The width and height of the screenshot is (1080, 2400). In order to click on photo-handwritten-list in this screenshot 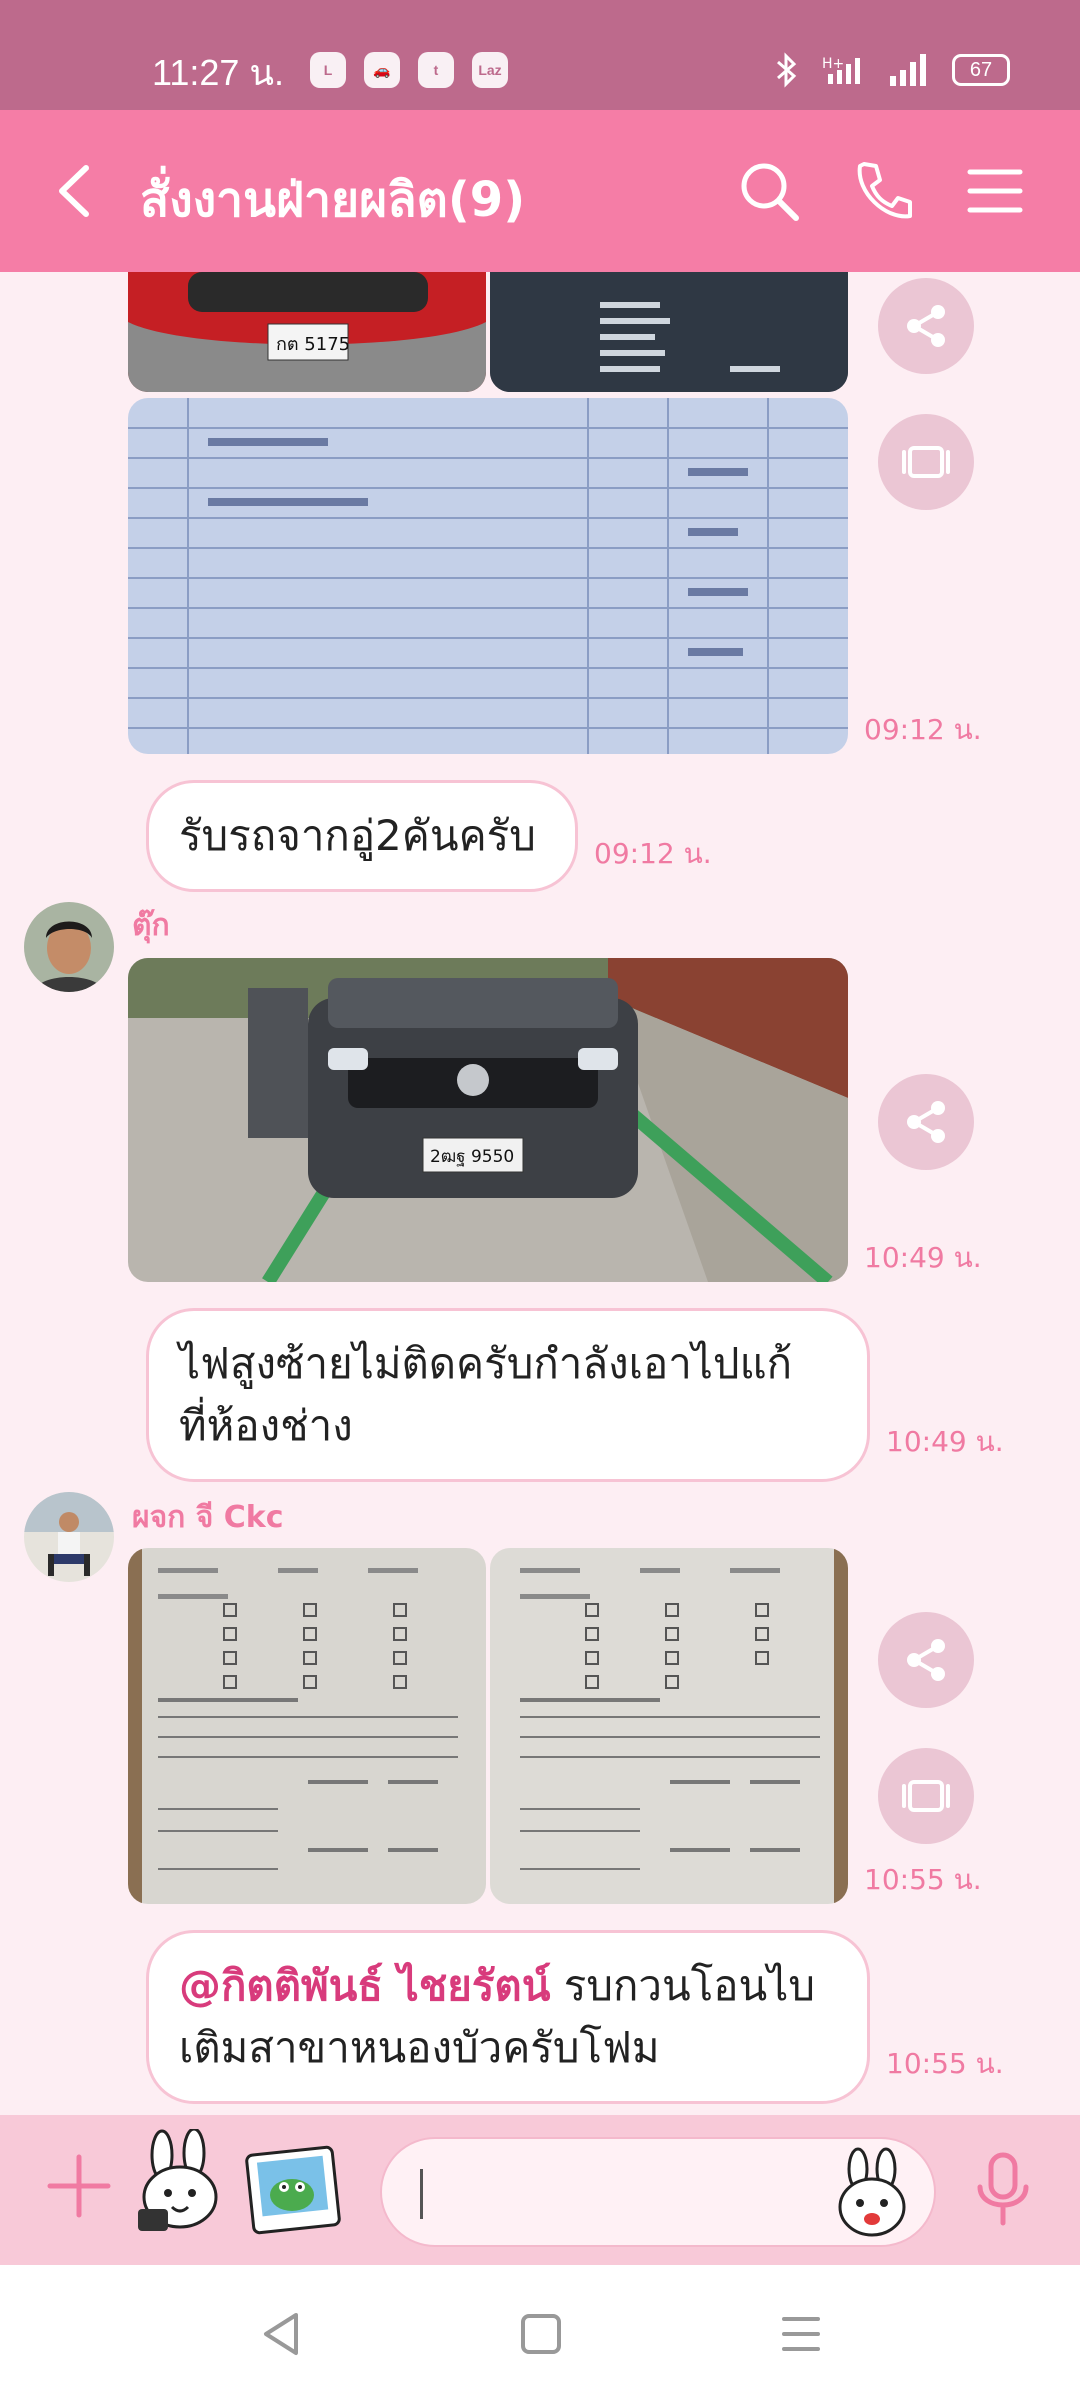, I will do `click(488, 576)`.